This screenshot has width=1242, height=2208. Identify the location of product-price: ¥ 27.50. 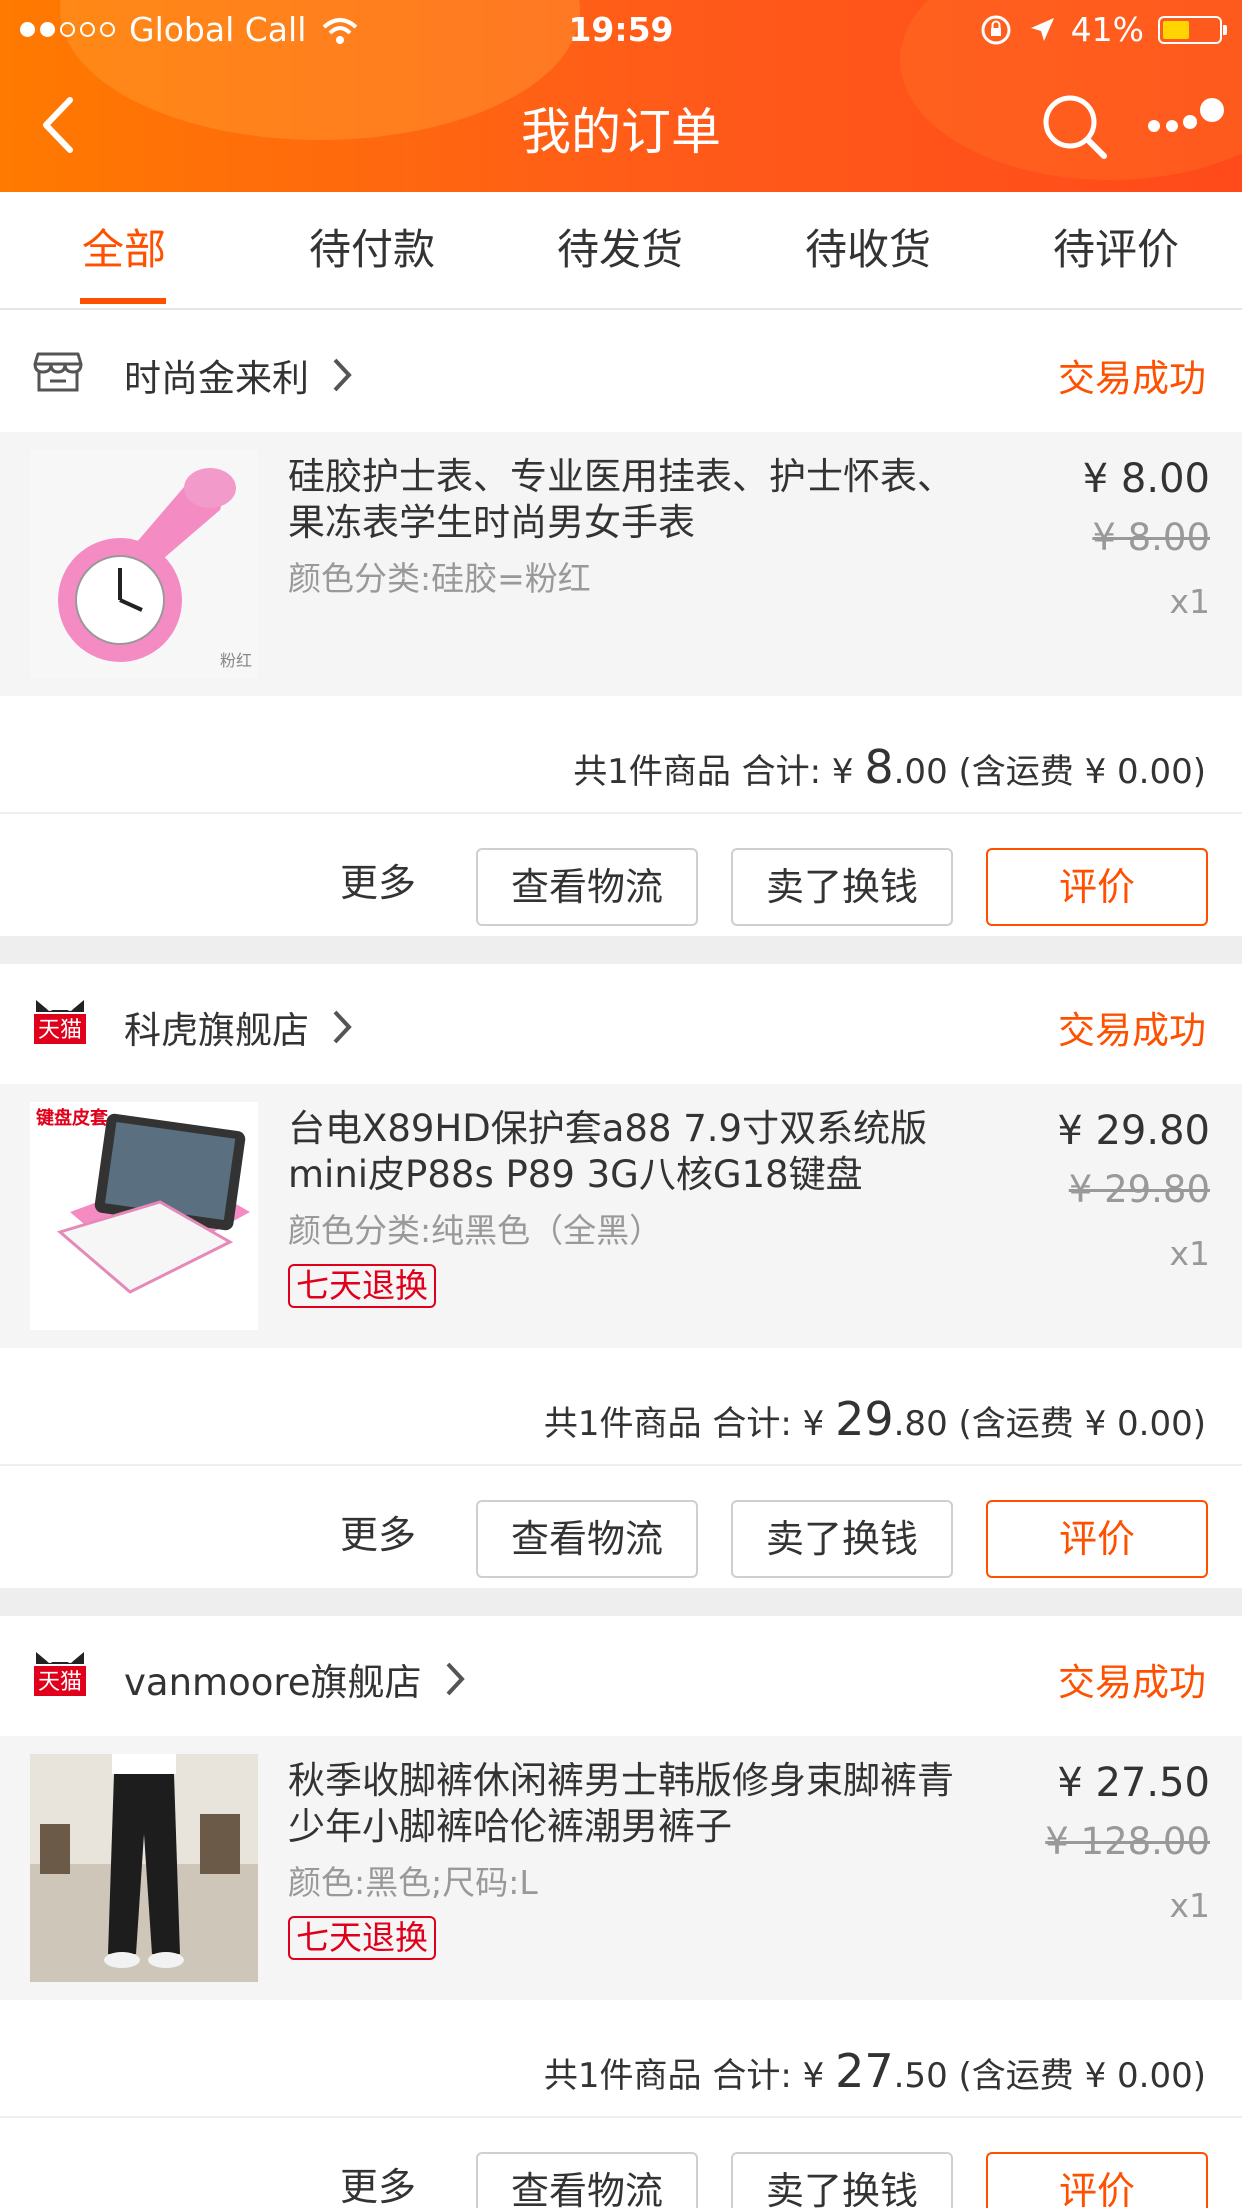
(1133, 1783).